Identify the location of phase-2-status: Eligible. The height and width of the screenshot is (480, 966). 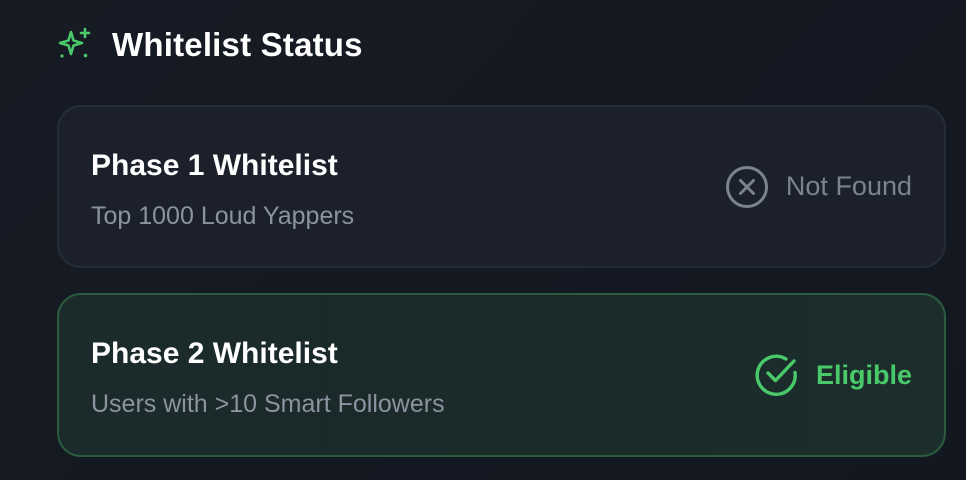
(833, 375).